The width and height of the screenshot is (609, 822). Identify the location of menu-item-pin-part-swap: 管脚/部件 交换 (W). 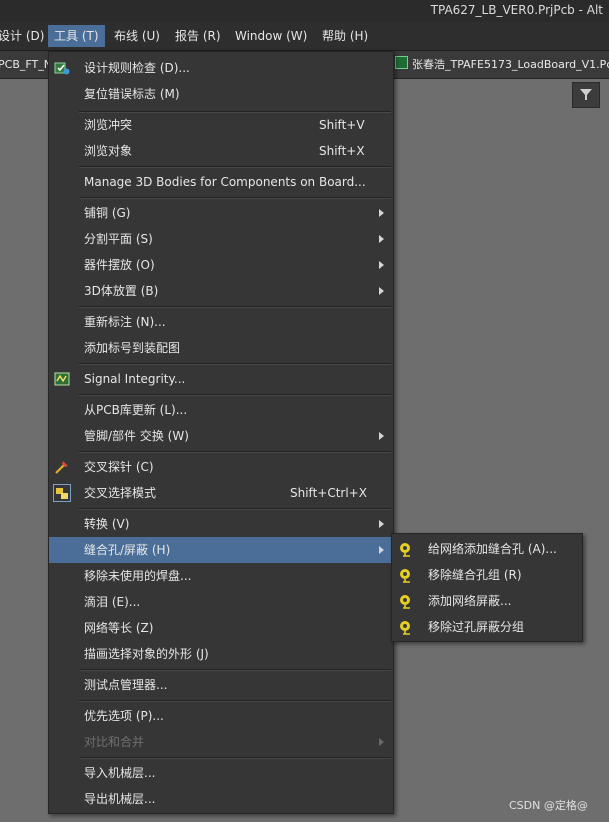
(221, 436).